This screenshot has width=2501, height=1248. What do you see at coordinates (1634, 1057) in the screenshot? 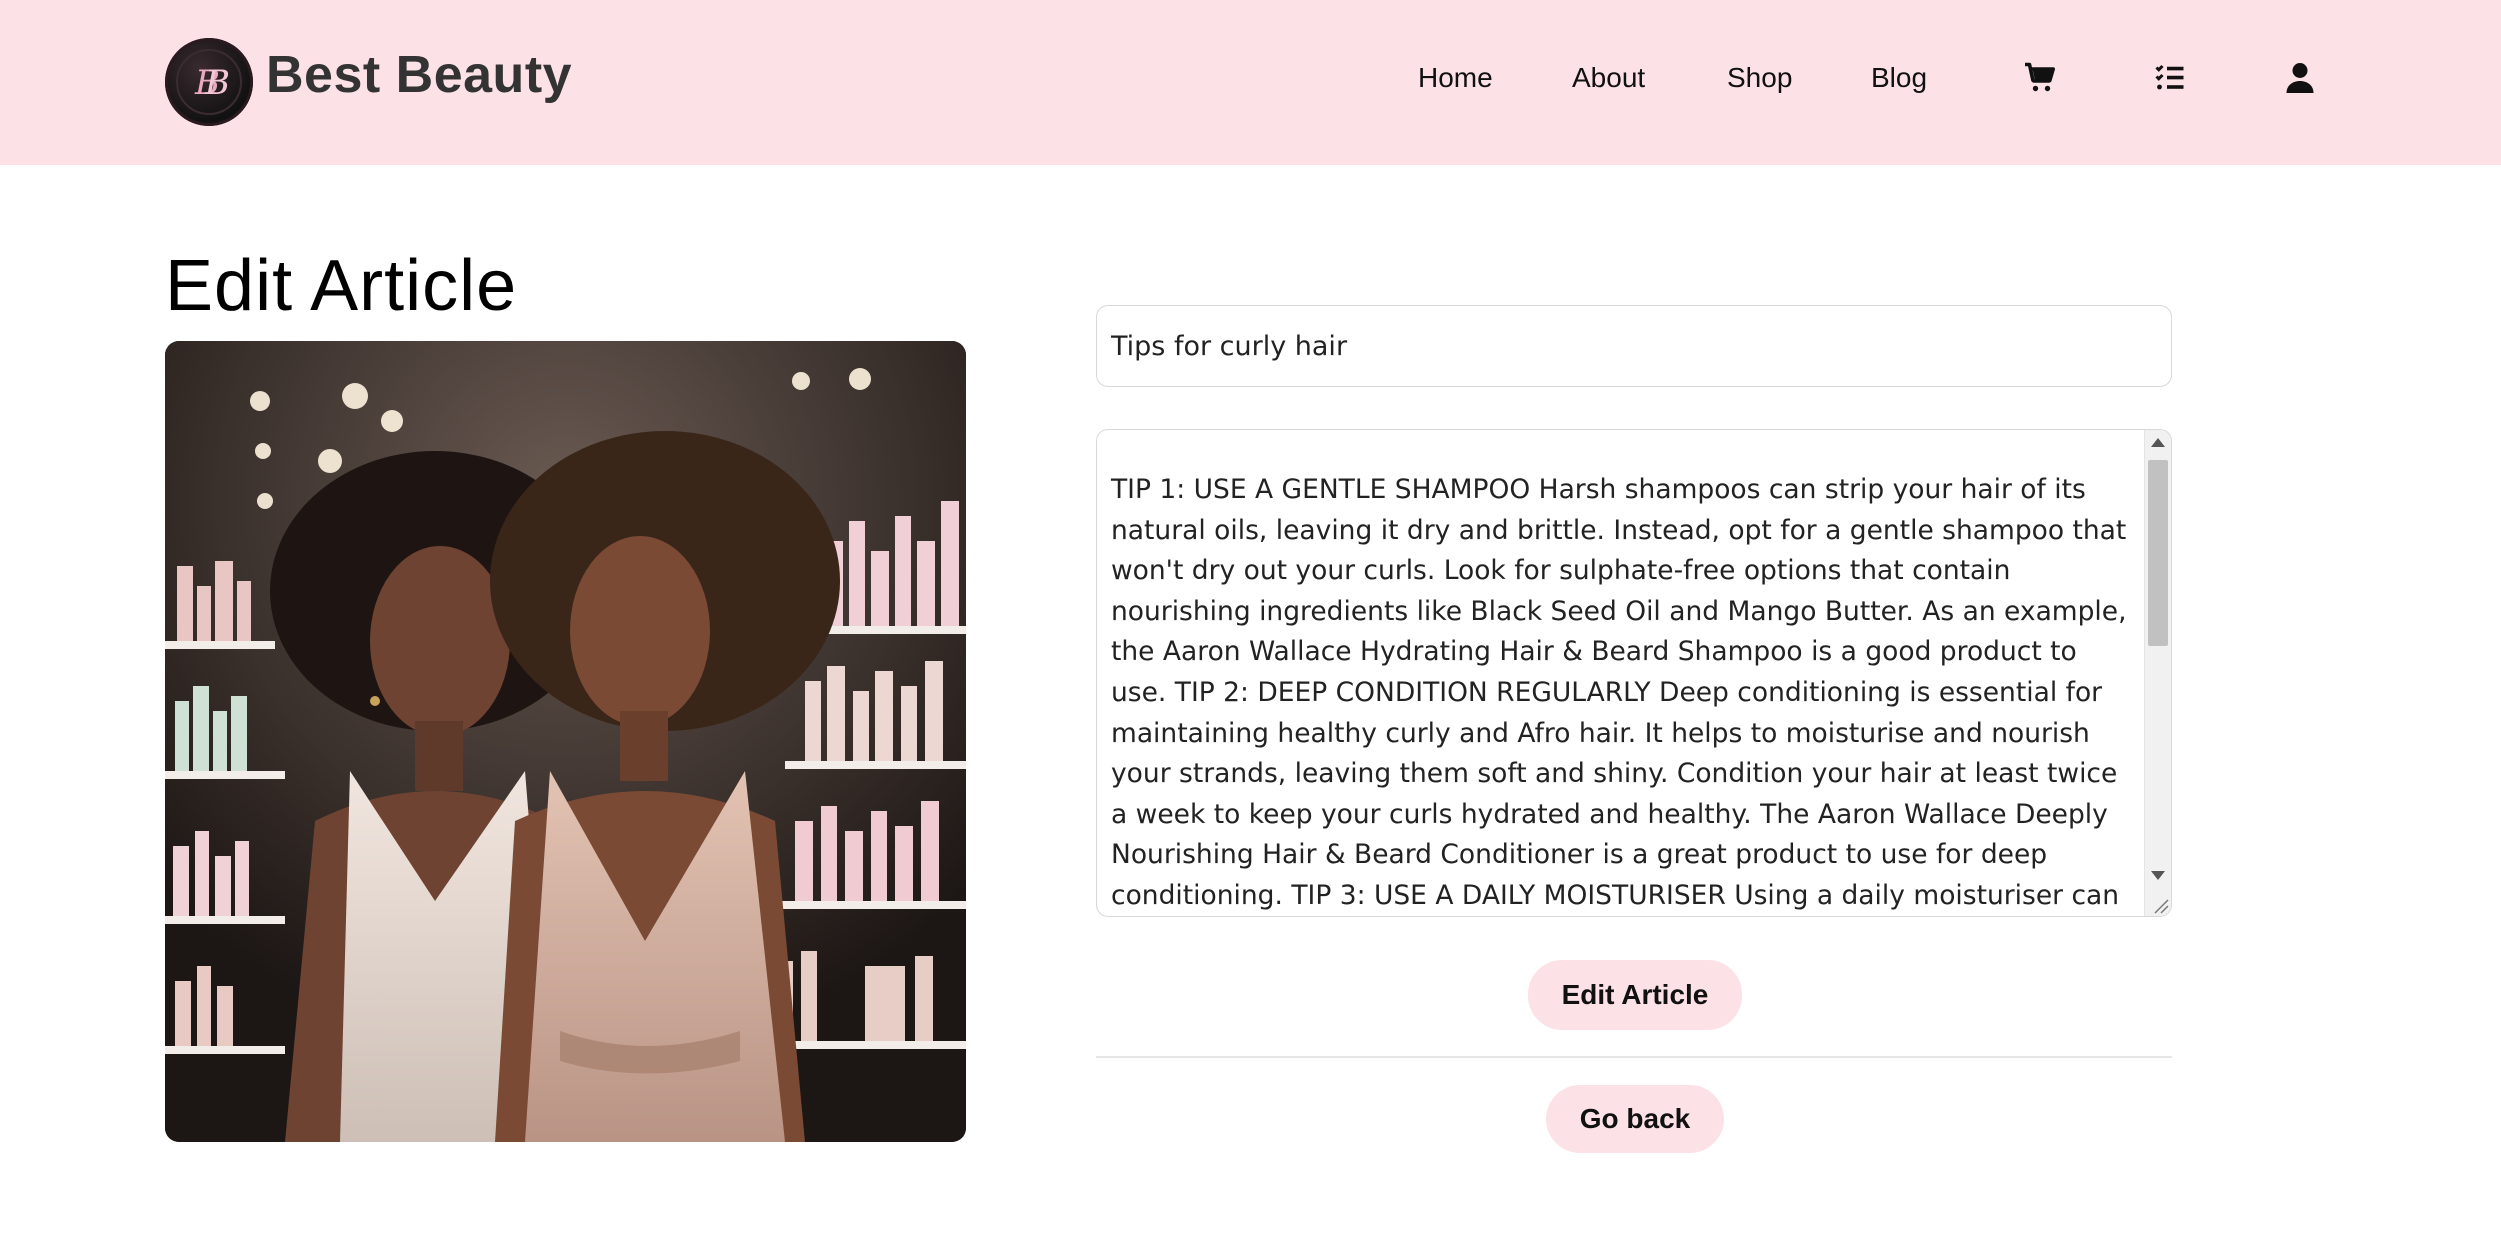
I see `divider` at bounding box center [1634, 1057].